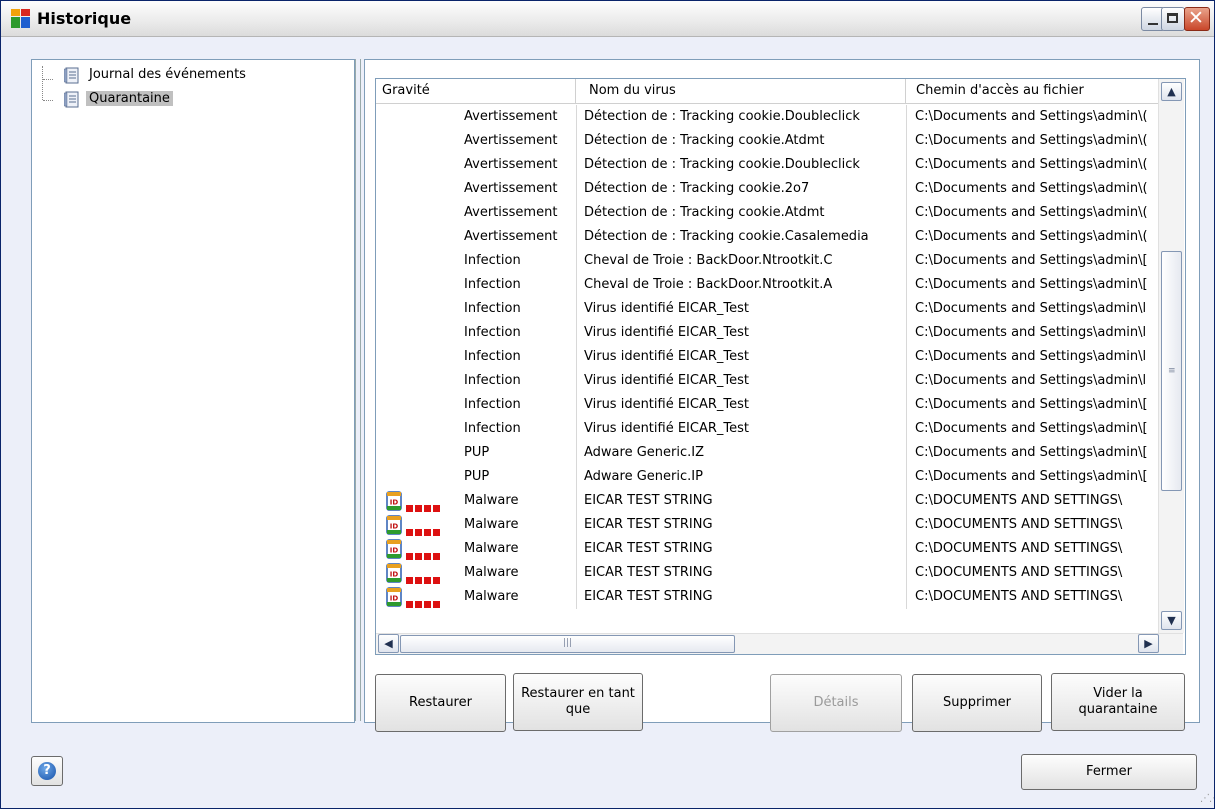 Image resolution: width=1215 pixels, height=809 pixels. I want to click on empty-quarantine-button: Vider la quarantaine, so click(1118, 702).